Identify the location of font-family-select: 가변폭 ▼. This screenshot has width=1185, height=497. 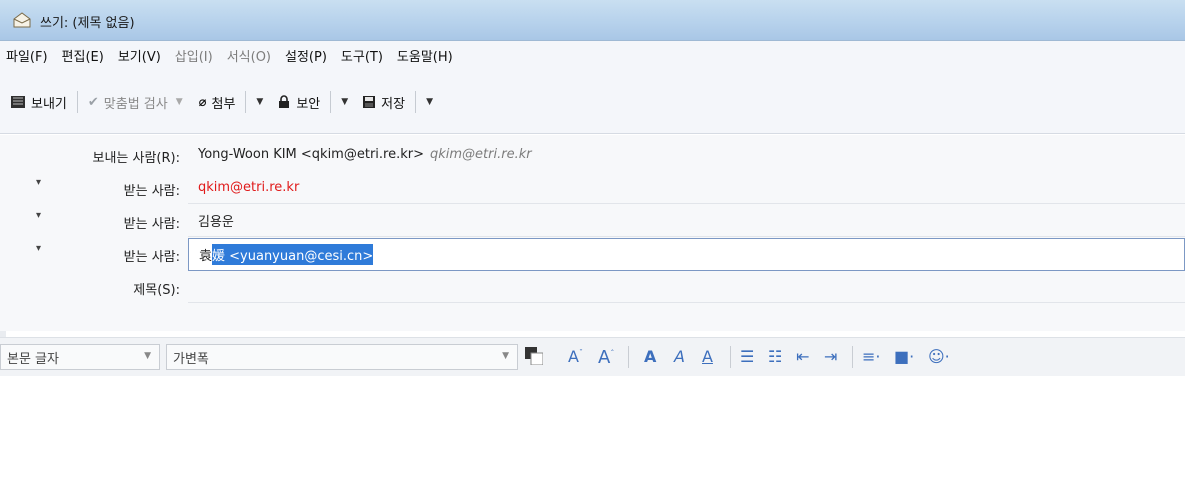
(342, 357).